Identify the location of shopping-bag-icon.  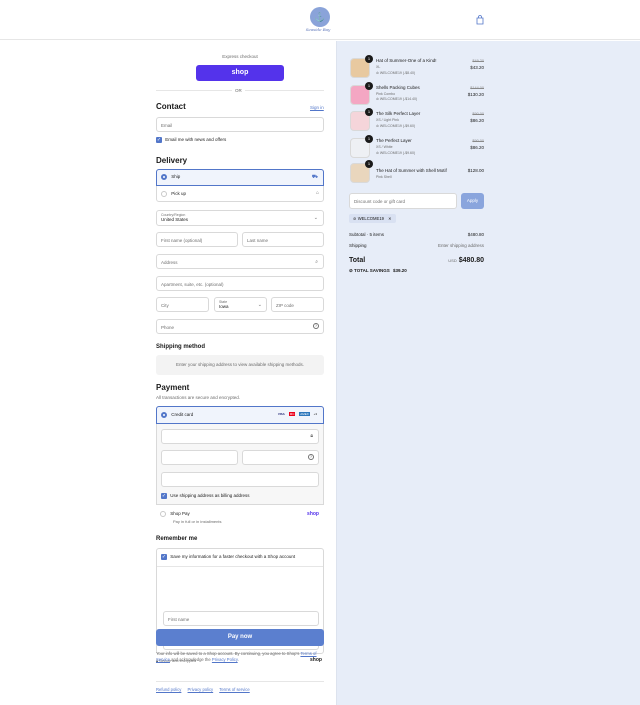
(480, 20).